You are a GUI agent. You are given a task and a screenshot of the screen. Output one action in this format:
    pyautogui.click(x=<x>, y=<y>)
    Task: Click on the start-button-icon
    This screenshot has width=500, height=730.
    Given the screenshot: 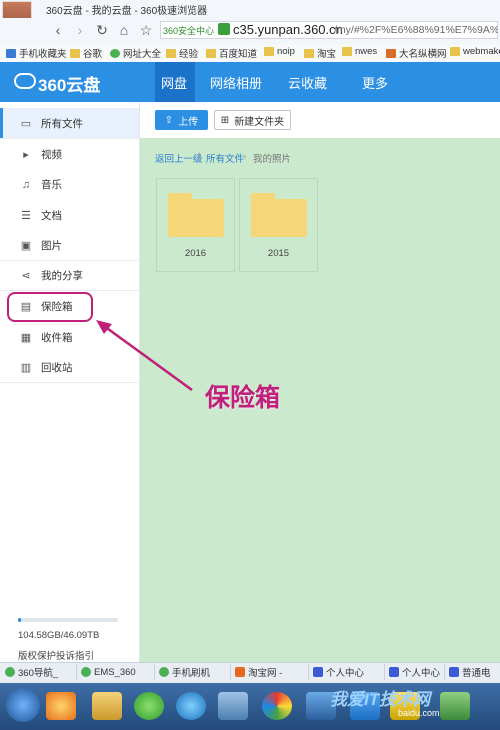 What is the action you would take?
    pyautogui.click(x=23, y=705)
    